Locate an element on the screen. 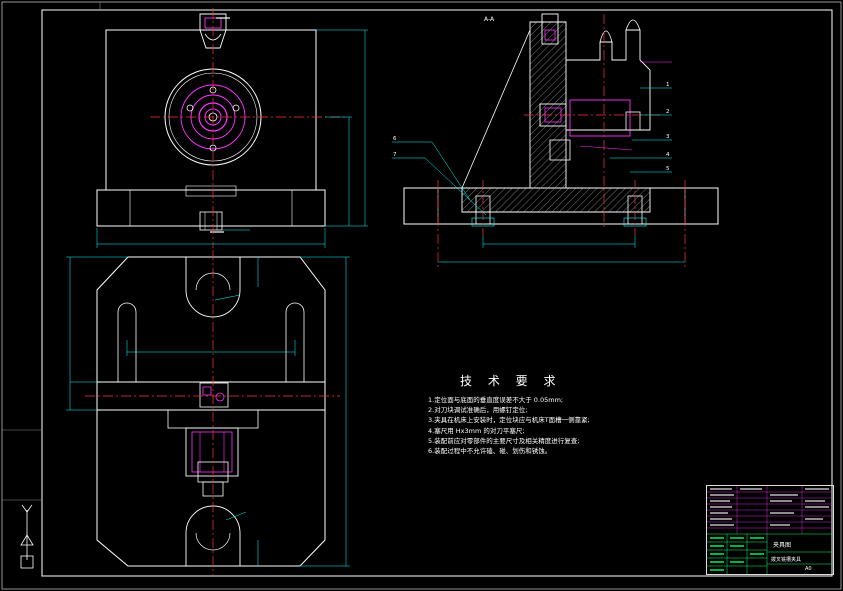 The image size is (843, 591). tech-item: 2.对刀块调试准确后，用螺钉定位; is located at coordinates (478, 410).